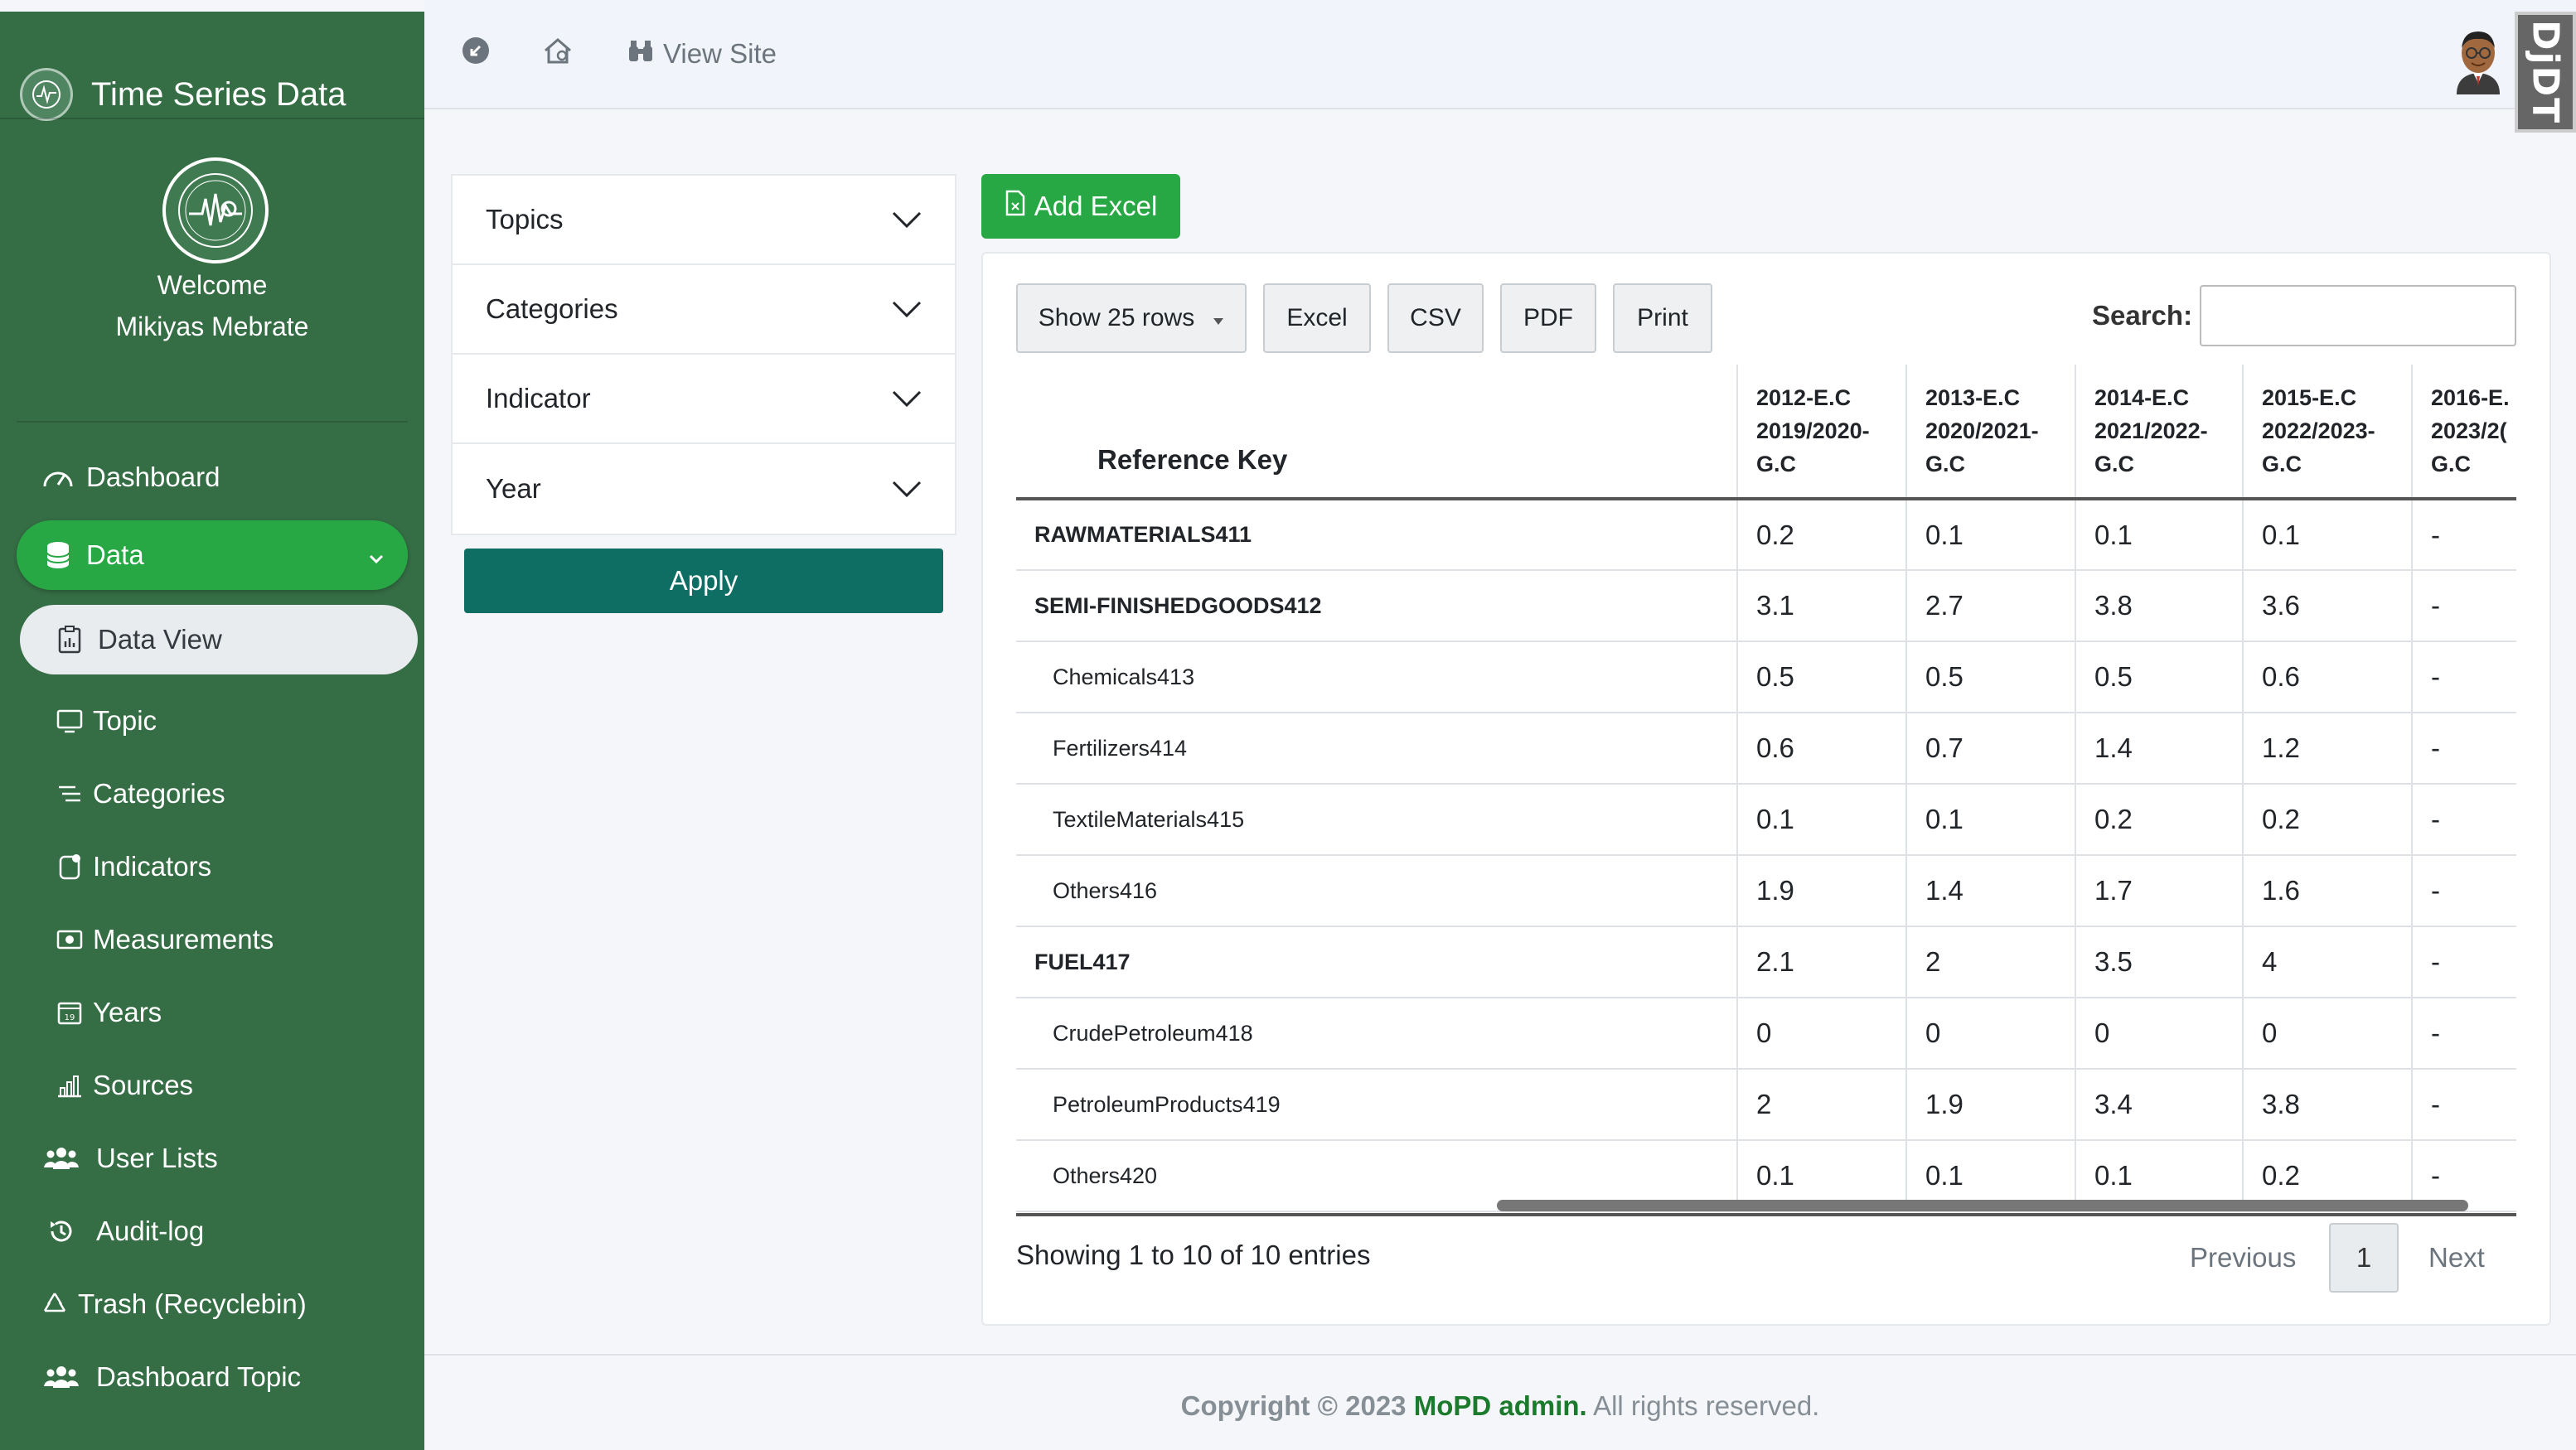 This screenshot has height=1450, width=2576. Describe the element at coordinates (2309, 397) in the screenshot. I see `header-line: 2015-E.C` at that location.